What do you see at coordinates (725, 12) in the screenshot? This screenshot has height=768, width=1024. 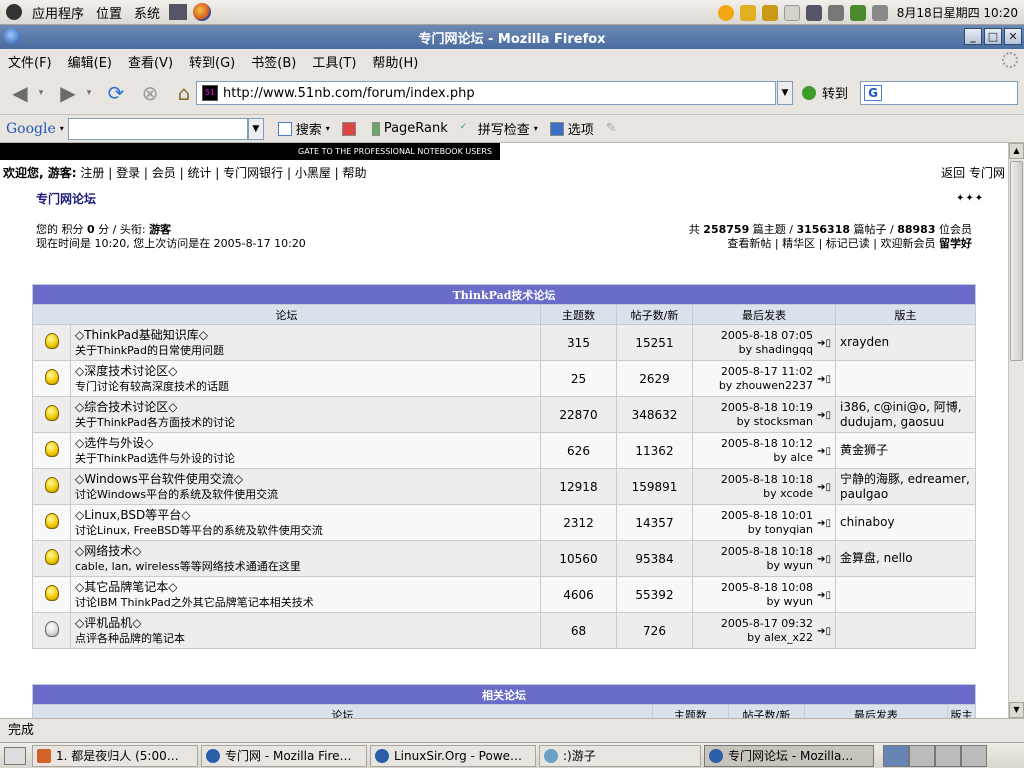 I see `weather-icon` at bounding box center [725, 12].